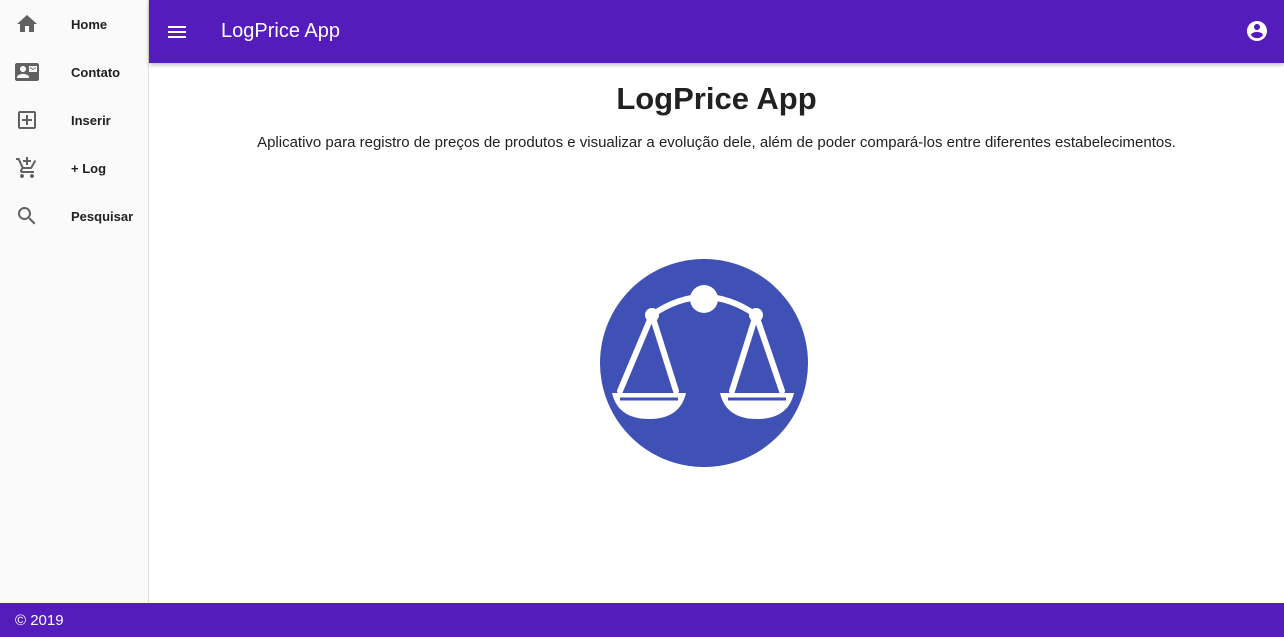  I want to click on search-icon, so click(27, 216).